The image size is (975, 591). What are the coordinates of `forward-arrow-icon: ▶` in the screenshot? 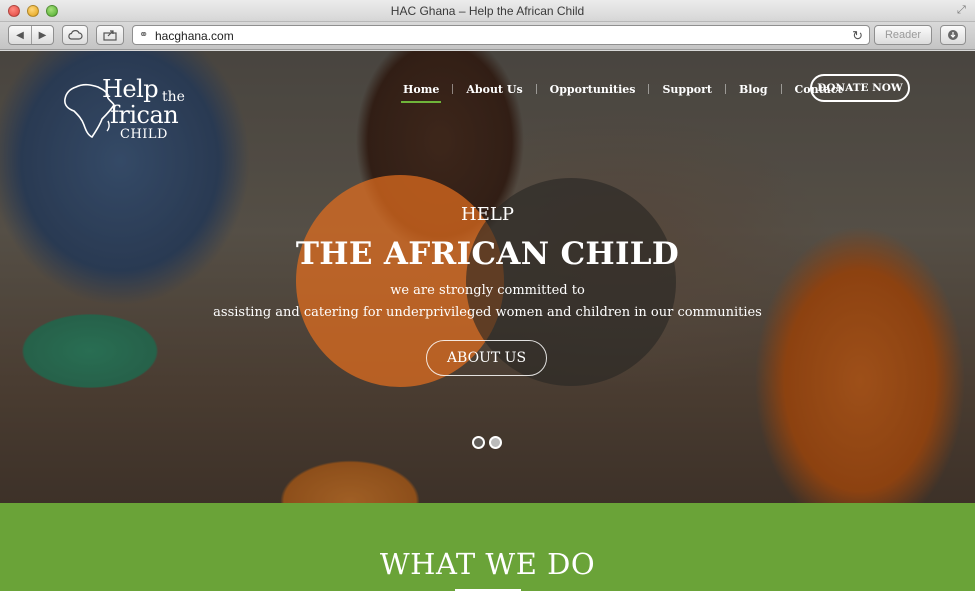 It's located at (42, 35).